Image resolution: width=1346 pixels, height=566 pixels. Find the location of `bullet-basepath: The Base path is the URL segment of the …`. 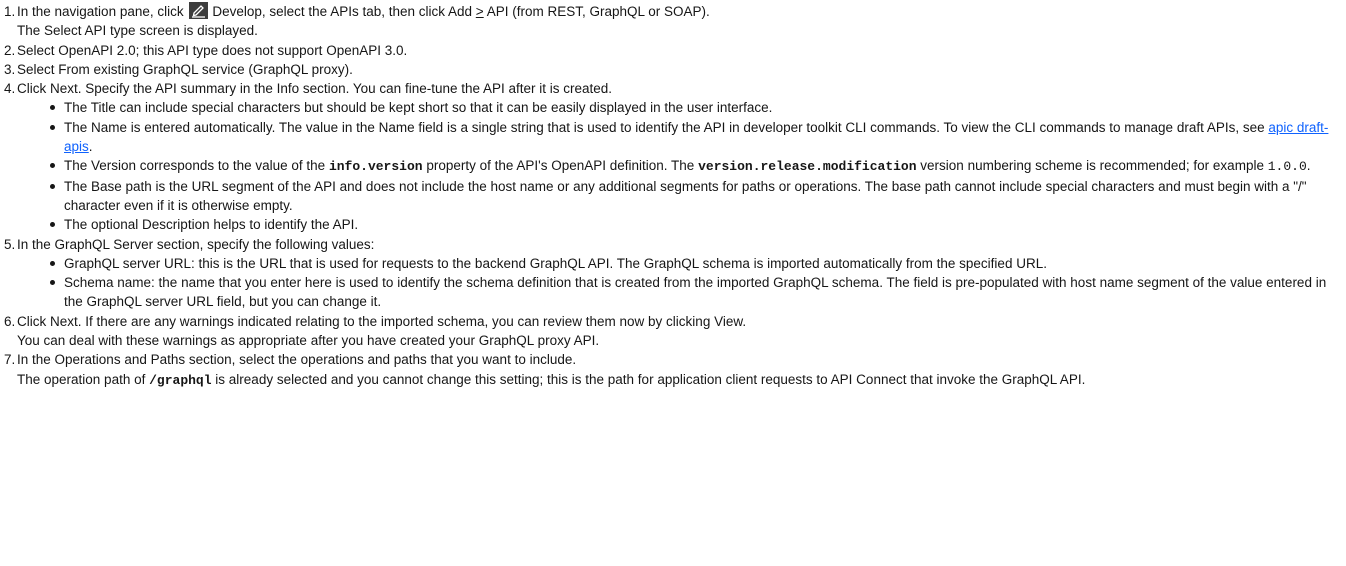

bullet-basepath: The Base path is the URL segment of the … is located at coordinates (698, 196).